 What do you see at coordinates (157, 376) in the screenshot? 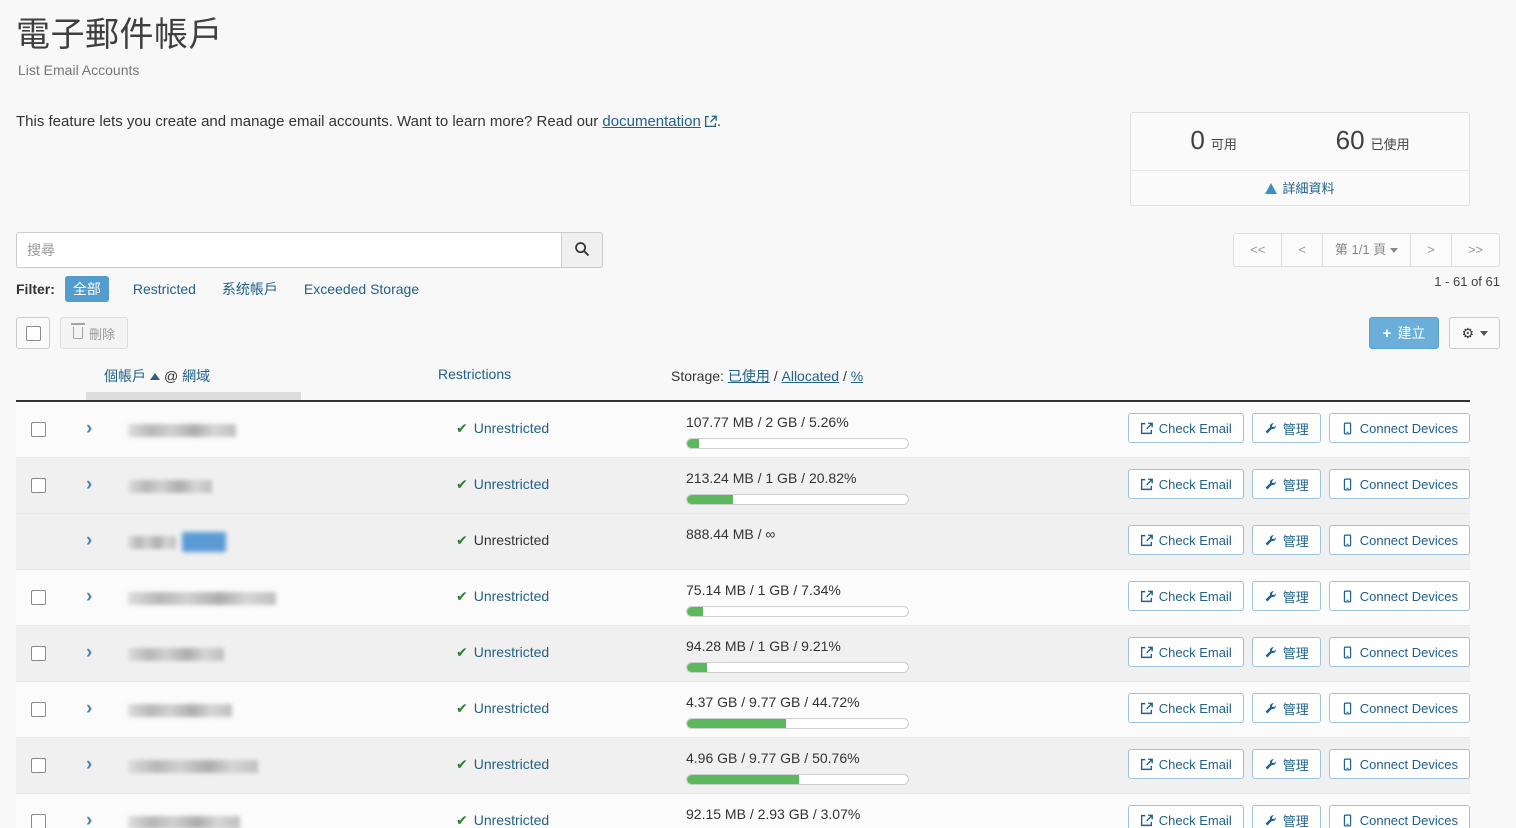
I see `column-header-account: 個帳戶 @ 網域` at bounding box center [157, 376].